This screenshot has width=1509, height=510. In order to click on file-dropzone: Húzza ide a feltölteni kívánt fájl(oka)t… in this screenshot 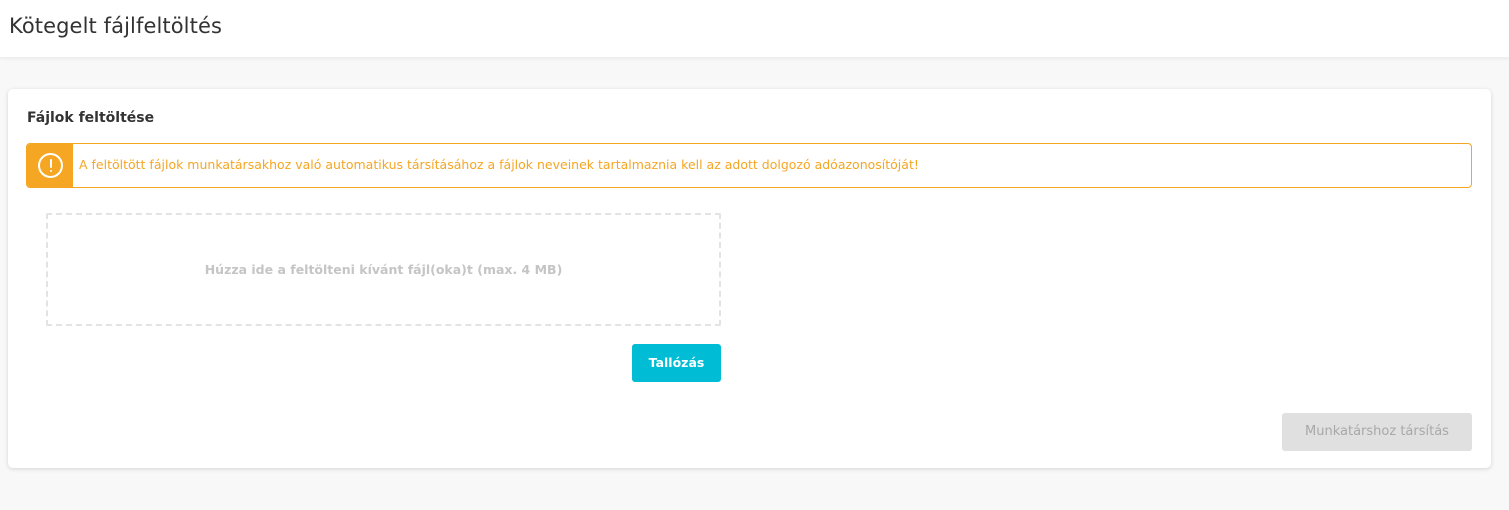, I will do `click(383, 269)`.